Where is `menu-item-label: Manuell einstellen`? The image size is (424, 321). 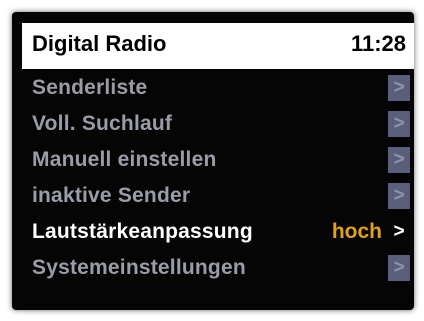
menu-item-label: Manuell einstellen is located at coordinates (124, 159).